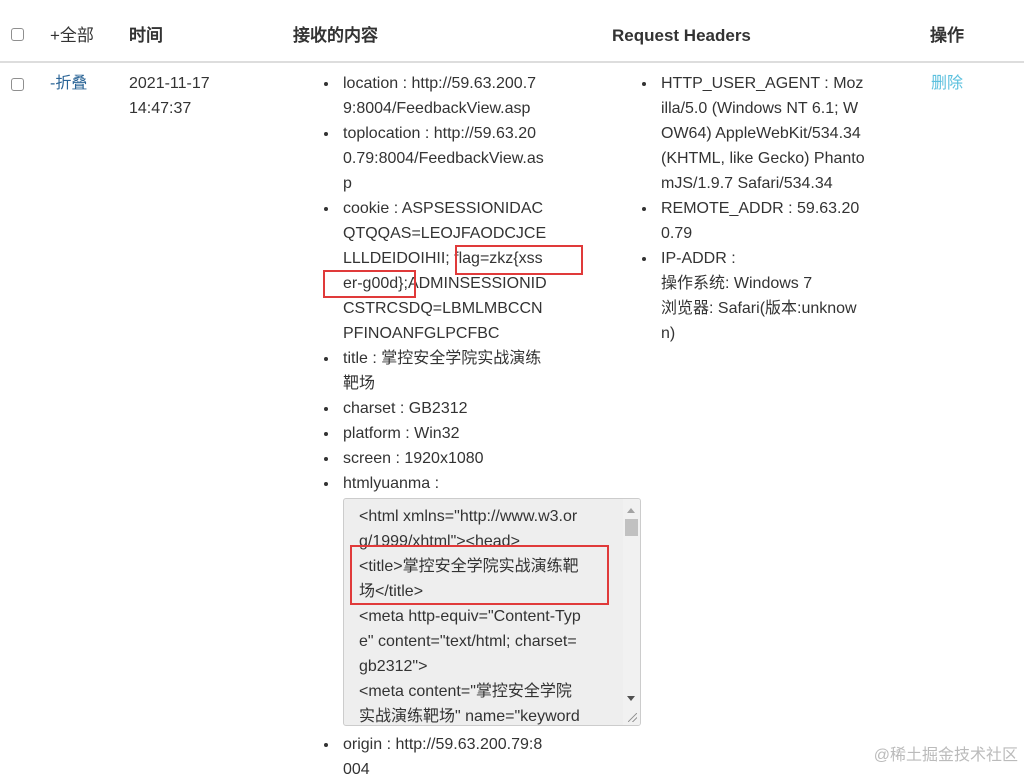 Image resolution: width=1024 pixels, height=782 pixels. I want to click on content-line: cookie : ASPSESSIONIDAC, so click(443, 208).